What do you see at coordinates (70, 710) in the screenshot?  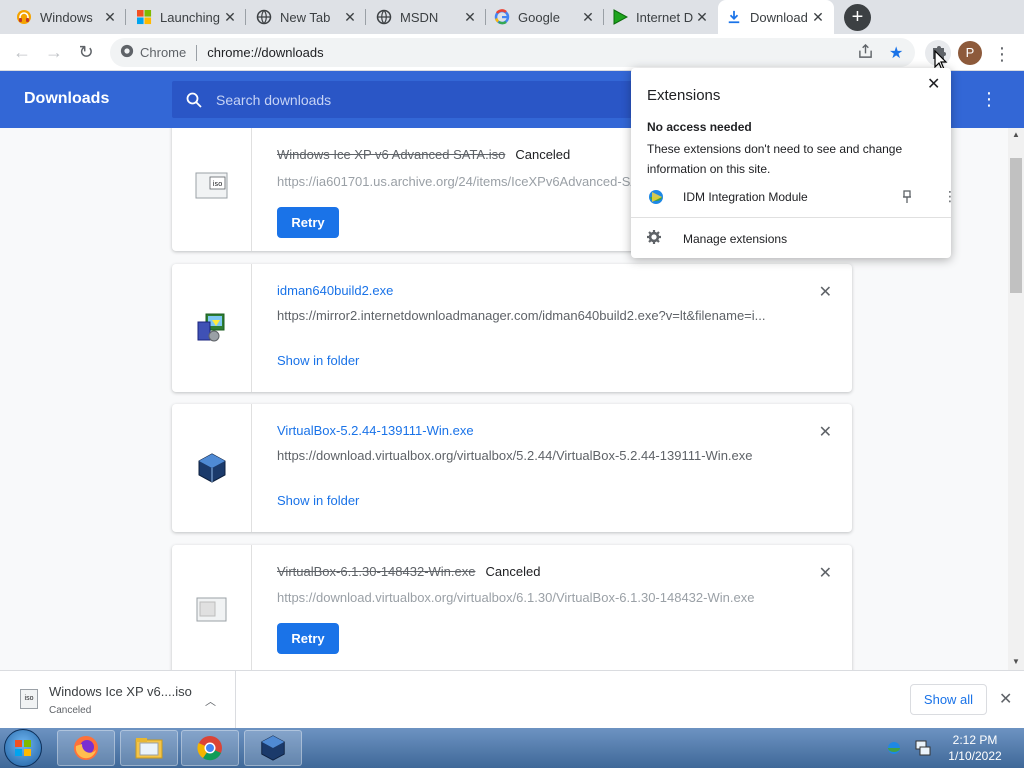 I see `shelf-file-status: Canceled` at bounding box center [70, 710].